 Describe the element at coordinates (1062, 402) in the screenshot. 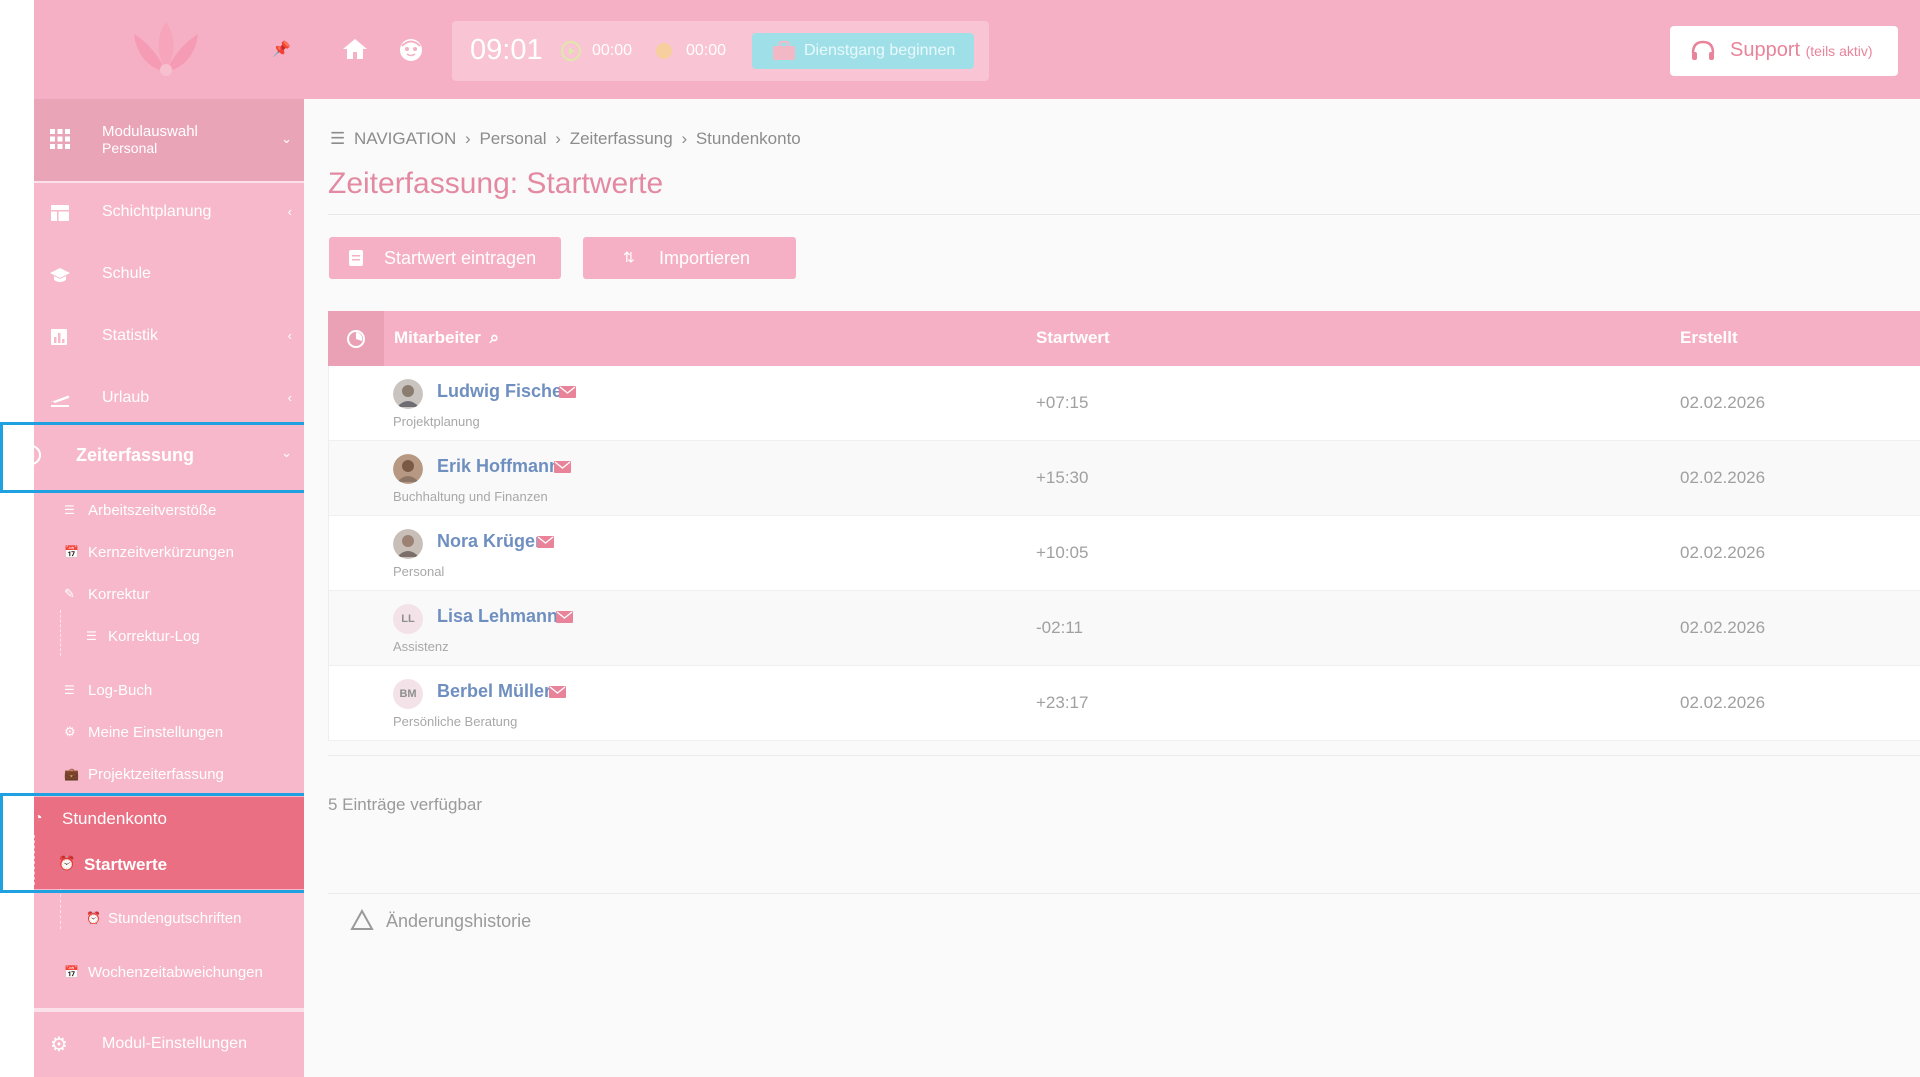

I see `startwert-value: +07:15` at that location.